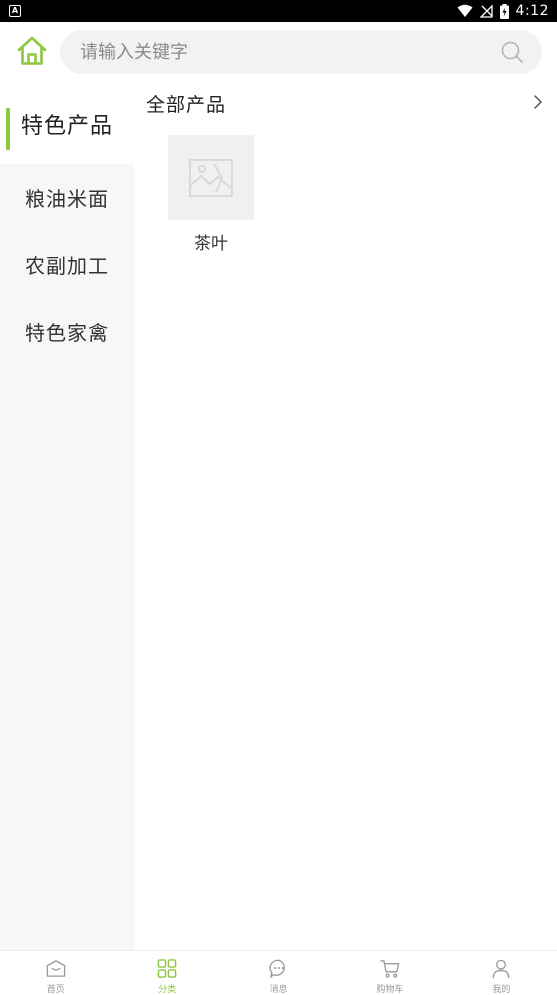 Image resolution: width=557 pixels, height=995 pixels. I want to click on home-button, so click(32, 51).